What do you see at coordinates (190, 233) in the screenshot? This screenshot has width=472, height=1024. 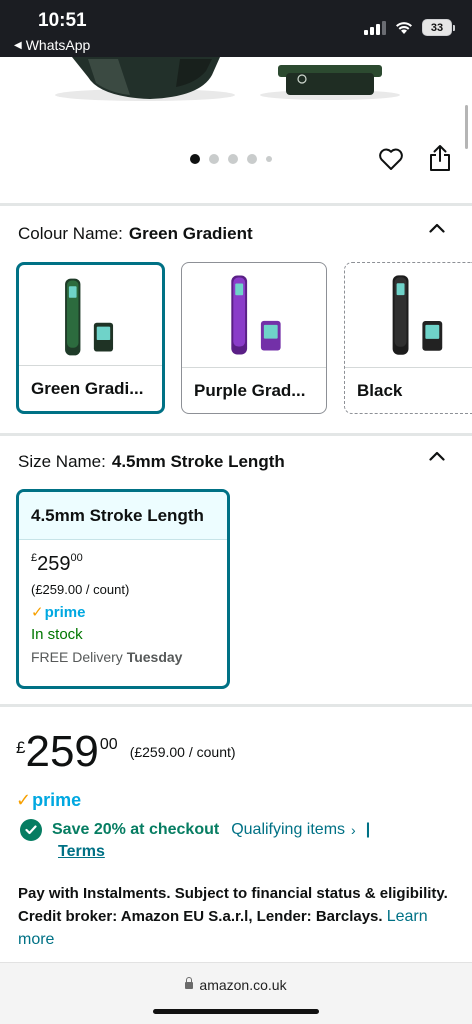 I see `colour-selected-value: Green Gradient` at bounding box center [190, 233].